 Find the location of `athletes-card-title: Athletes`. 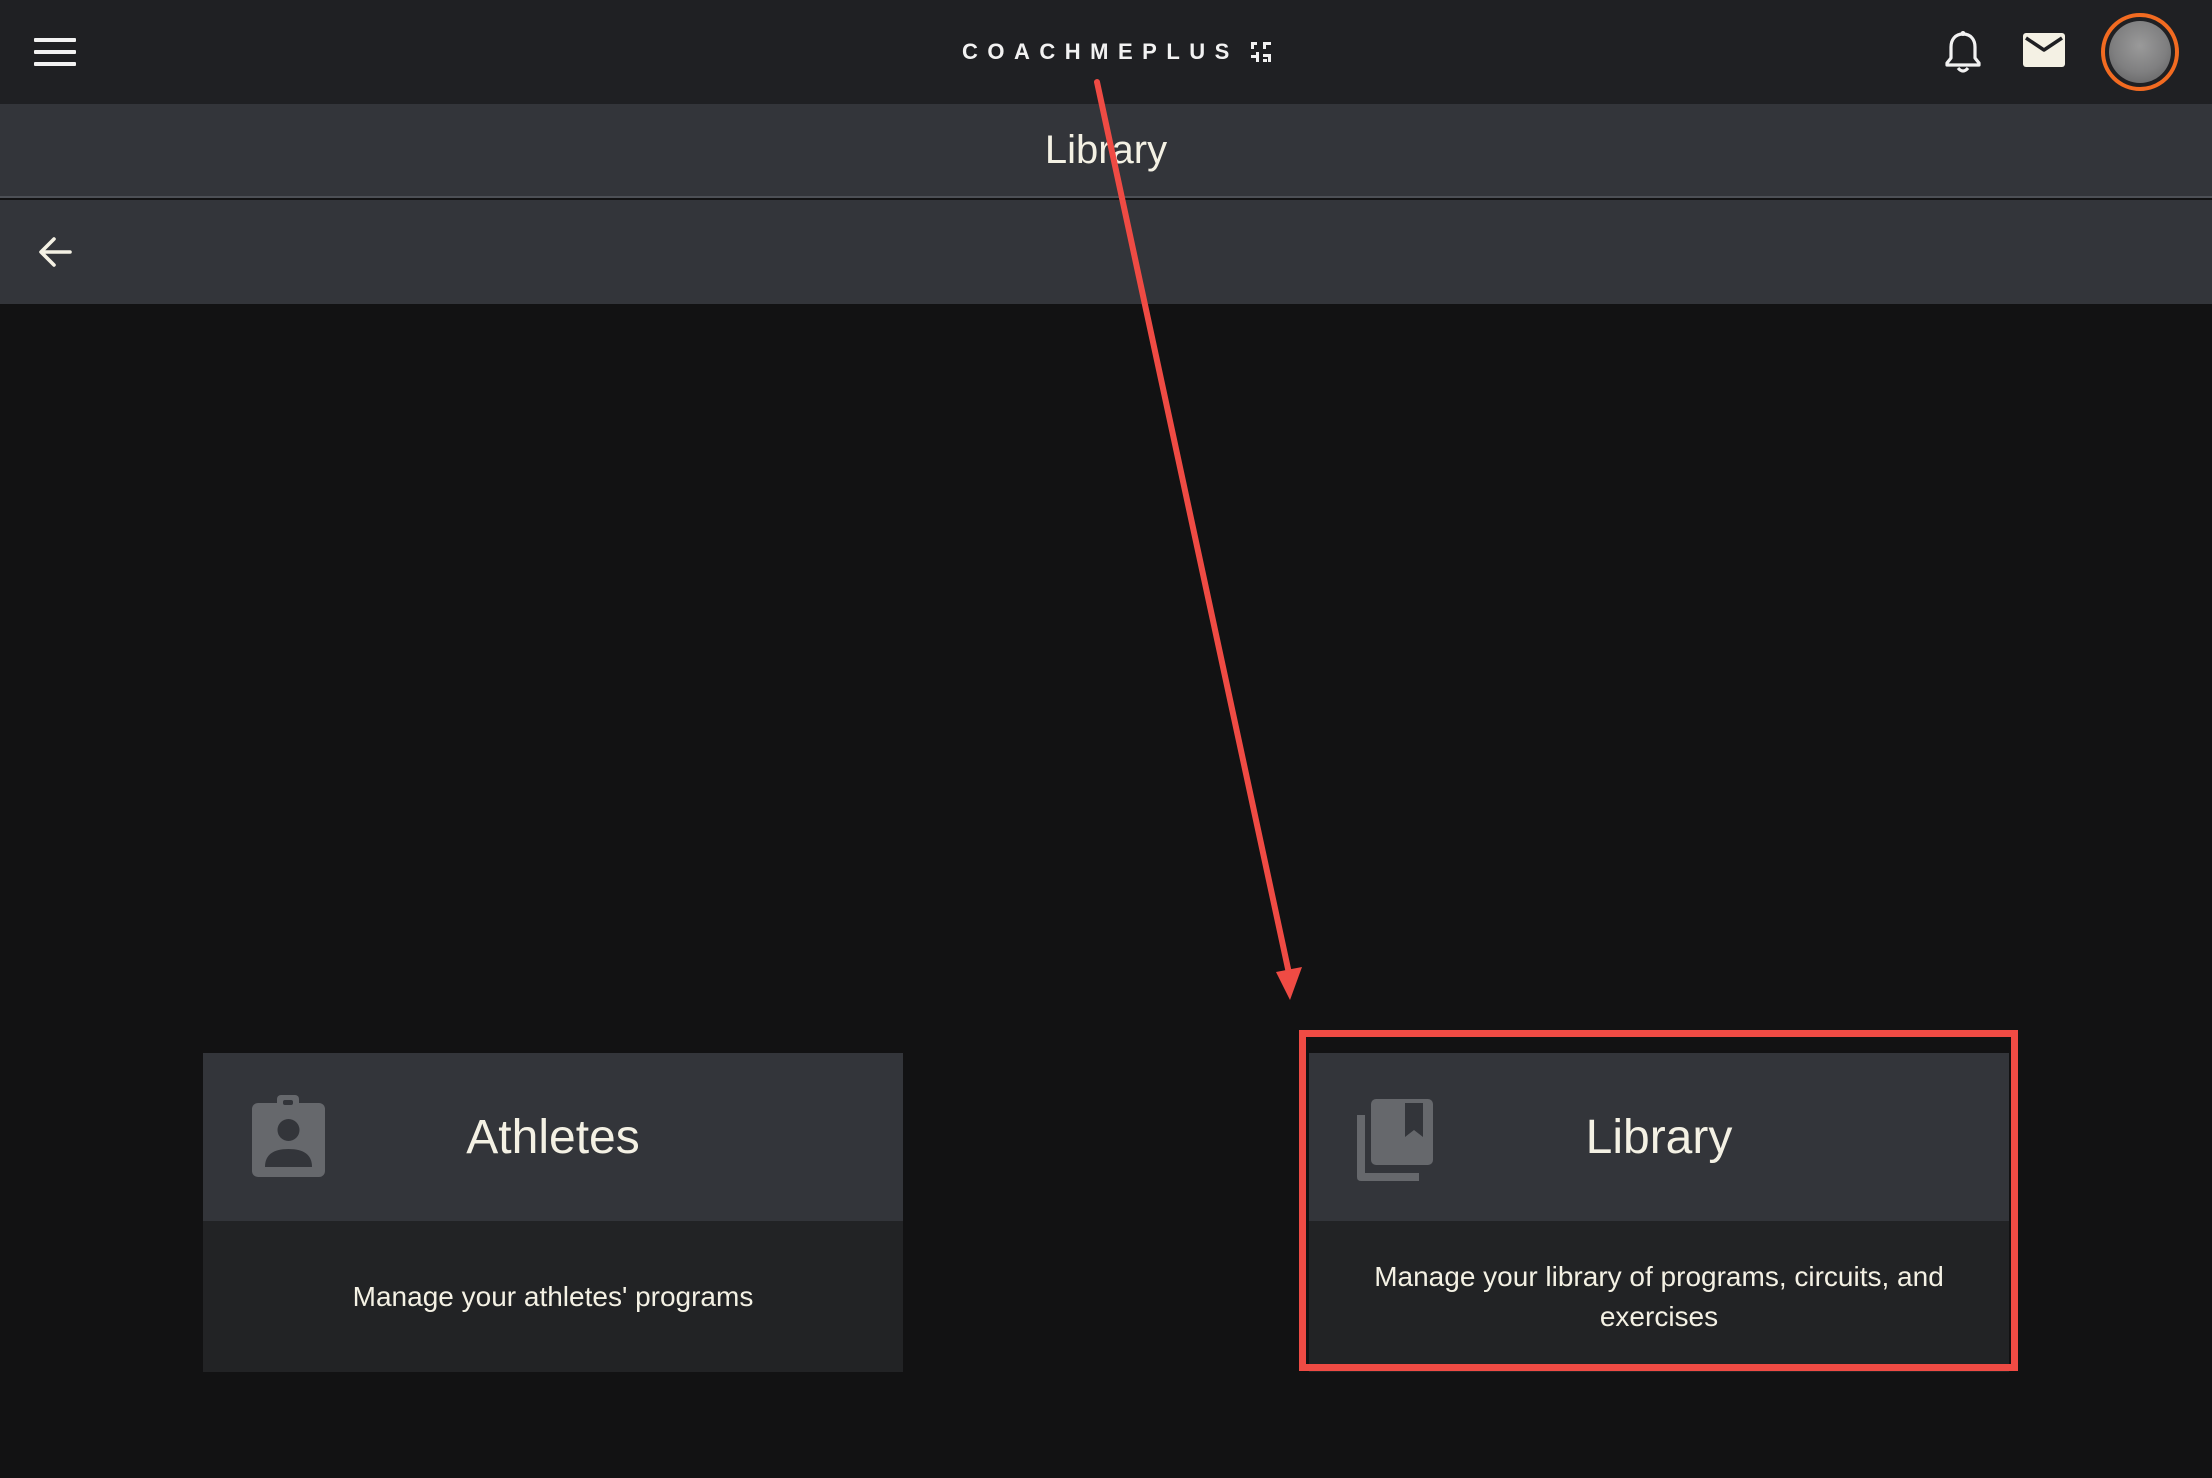

athletes-card-title: Athletes is located at coordinates (553, 1137).